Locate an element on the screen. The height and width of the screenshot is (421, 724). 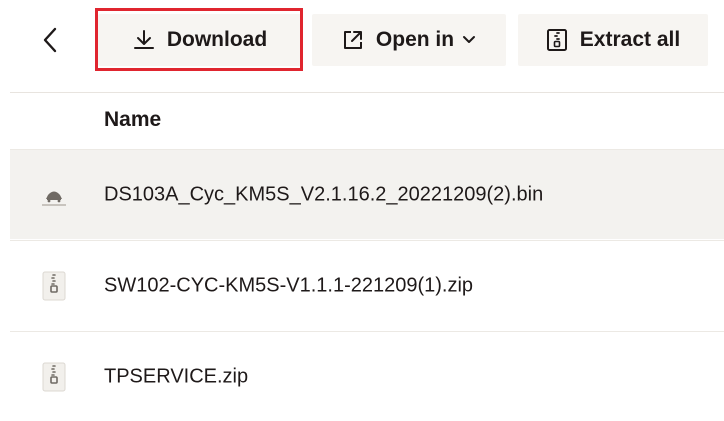
toolbar-divider is located at coordinates (367, 92).